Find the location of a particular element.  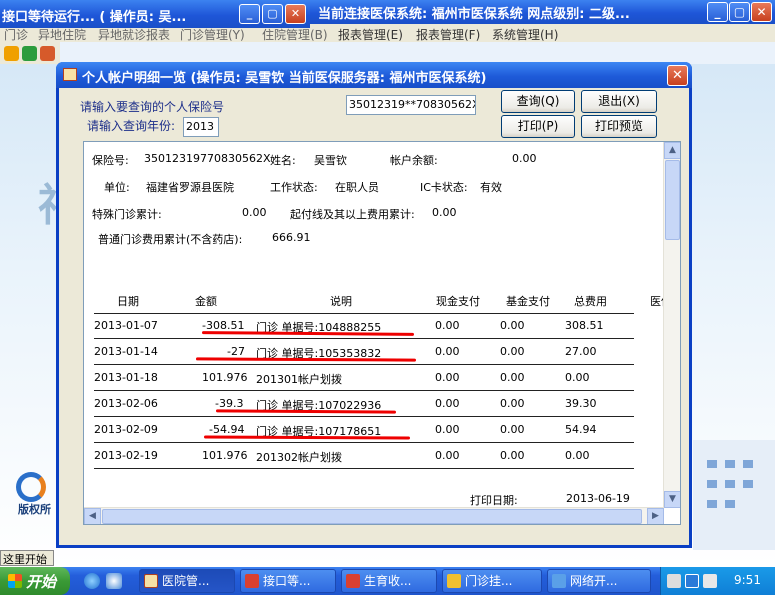

vertical-scrollbar: ▲ ▼ is located at coordinates (671, 325).